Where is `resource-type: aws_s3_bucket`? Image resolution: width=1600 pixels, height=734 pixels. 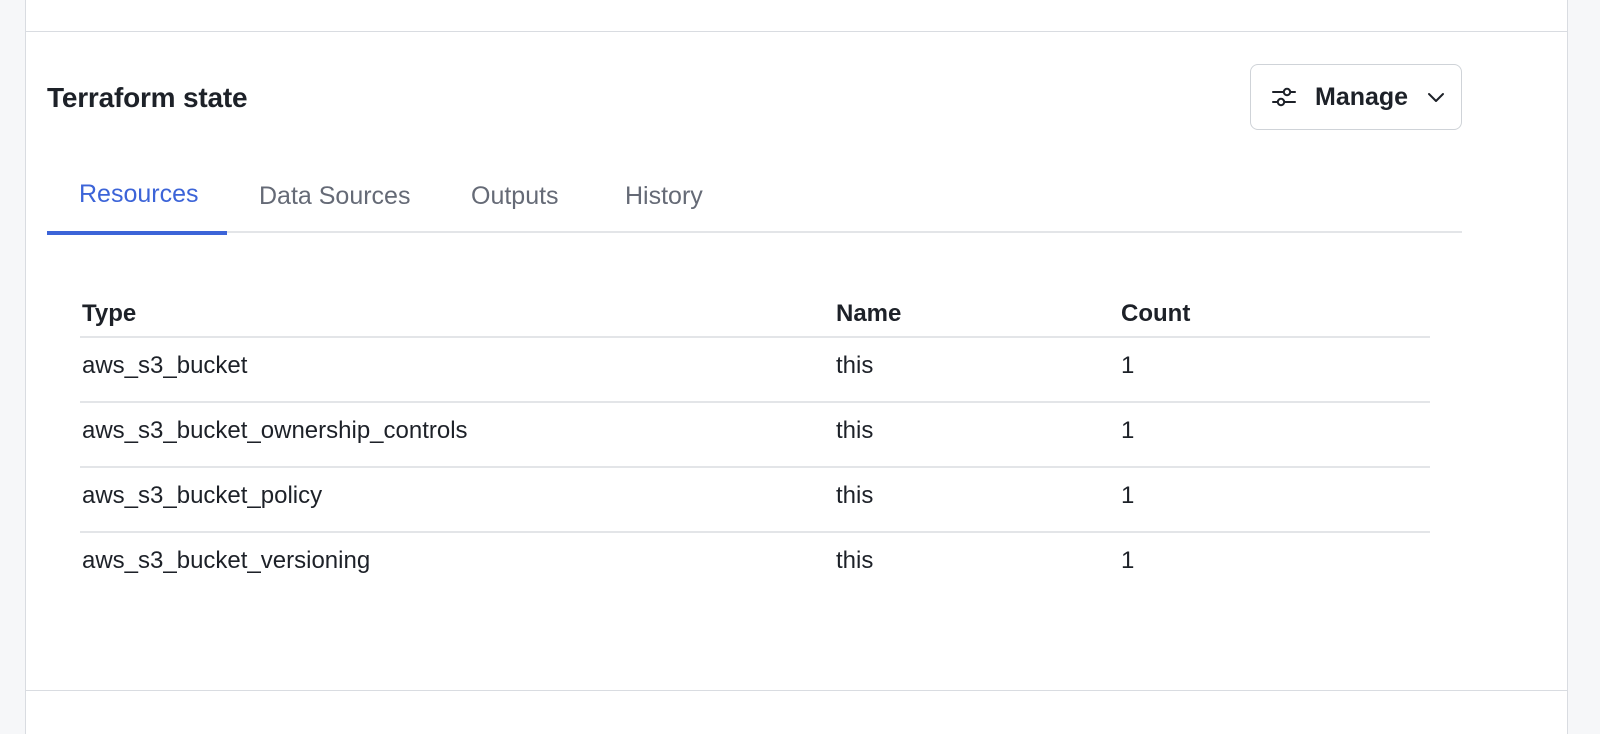 resource-type: aws_s3_bucket is located at coordinates (165, 365).